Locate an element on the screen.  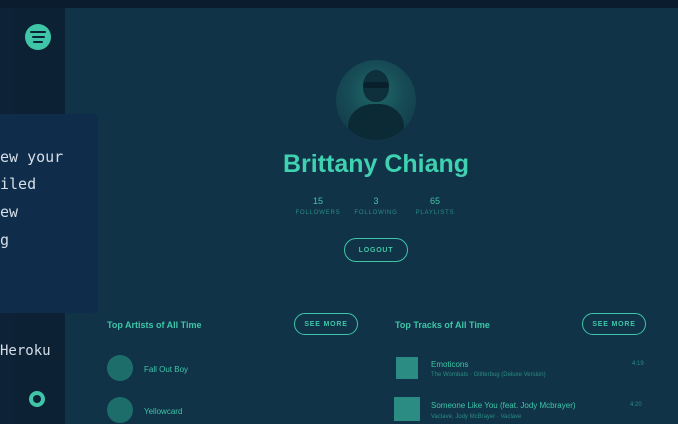
stat-followers: 15 FOLLOWERS is located at coordinates (318, 206).